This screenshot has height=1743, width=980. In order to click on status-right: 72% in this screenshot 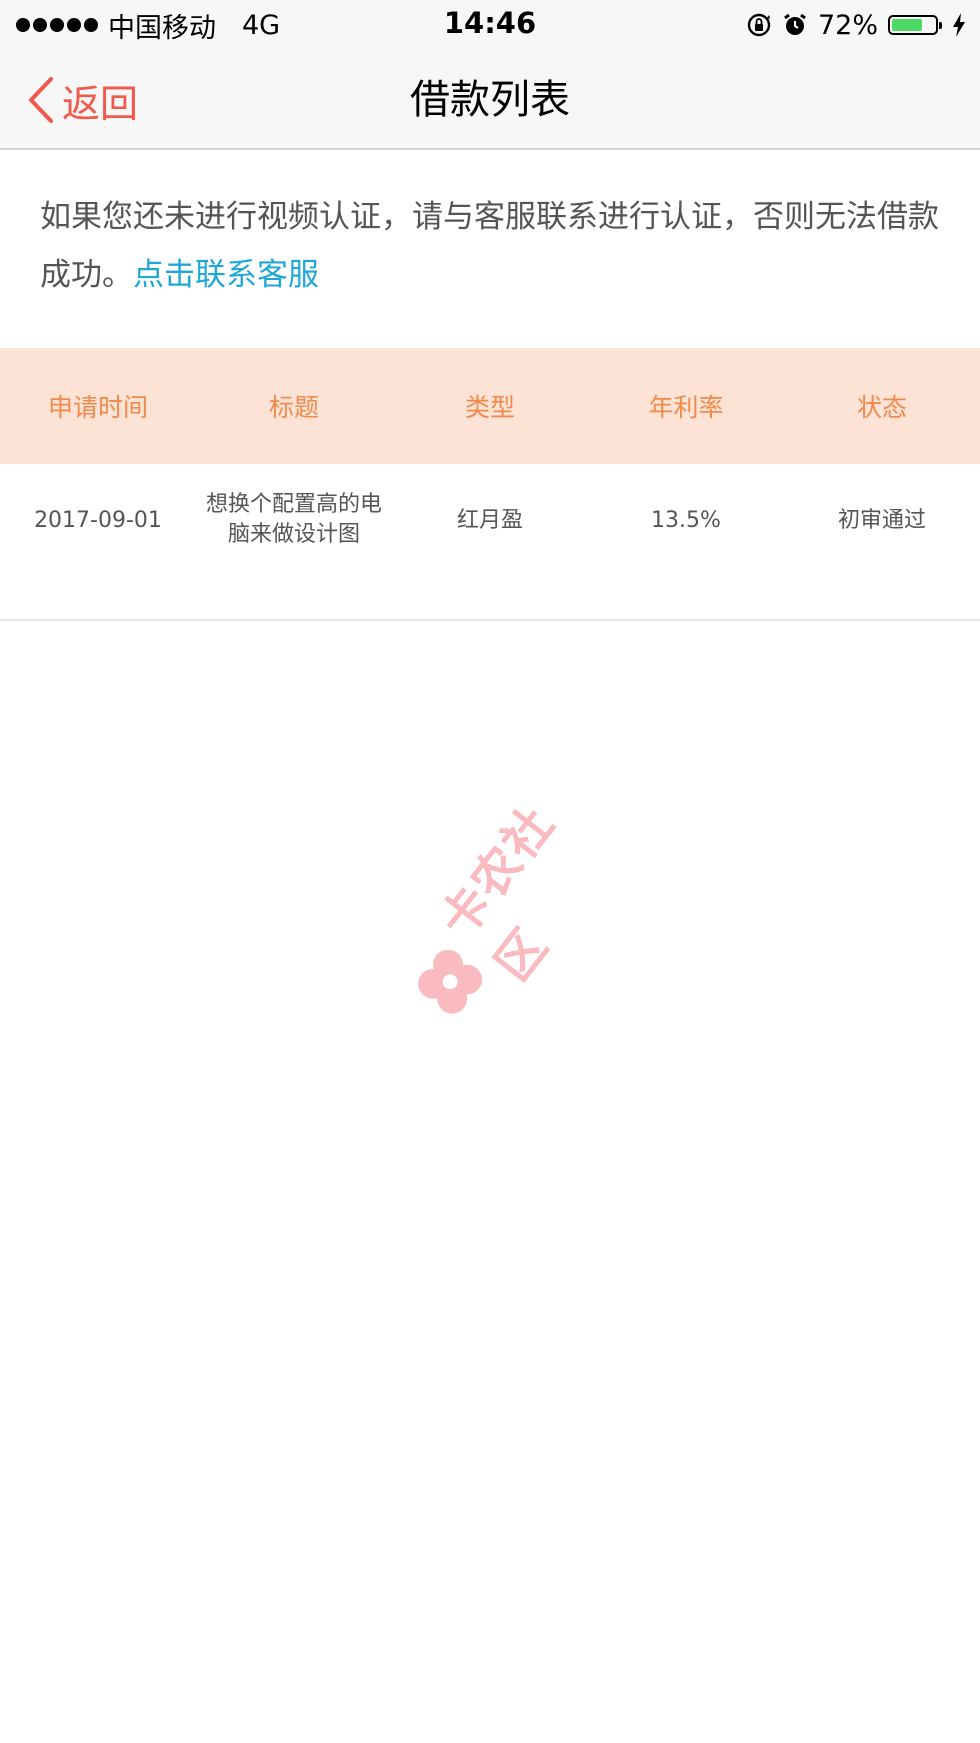, I will do `click(856, 25)`.